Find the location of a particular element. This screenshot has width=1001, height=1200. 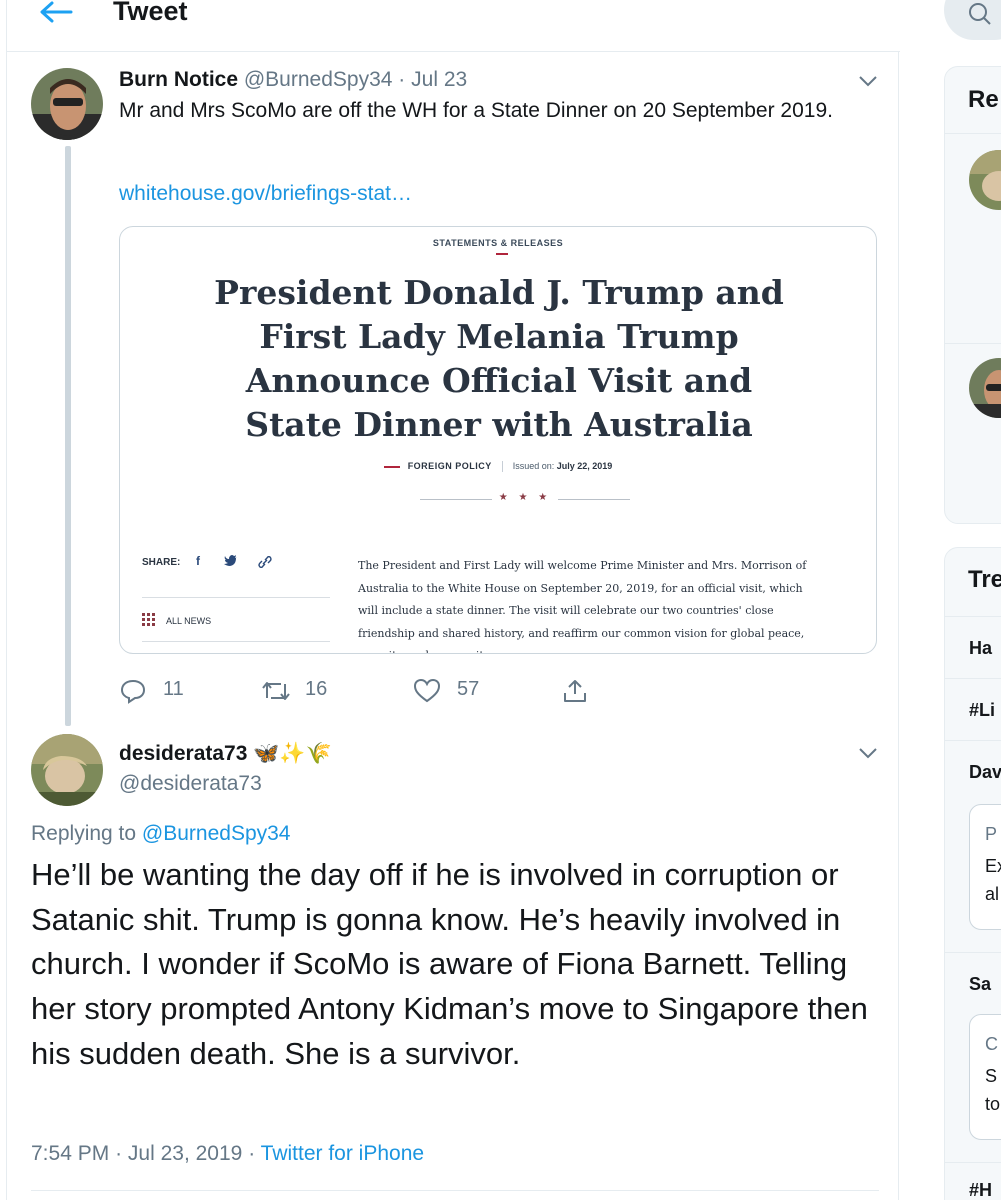

header-bar: Tweet is located at coordinates (453, 26).